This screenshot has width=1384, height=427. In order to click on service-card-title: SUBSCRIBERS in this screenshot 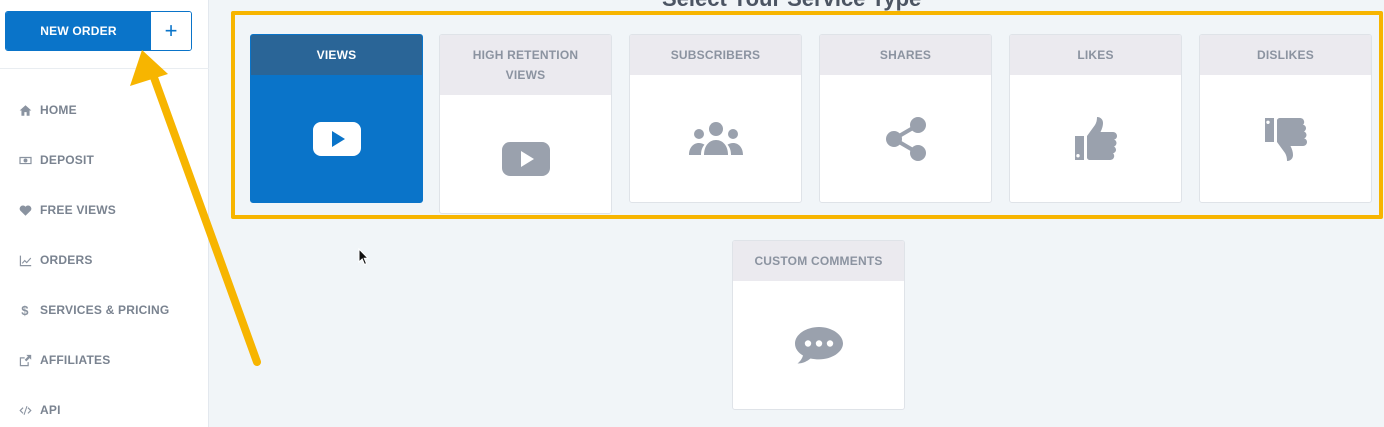, I will do `click(715, 55)`.